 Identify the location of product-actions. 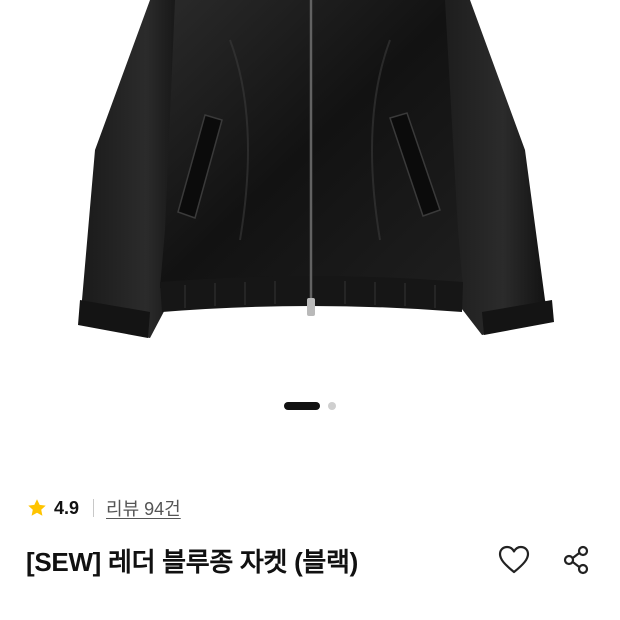
(545, 560).